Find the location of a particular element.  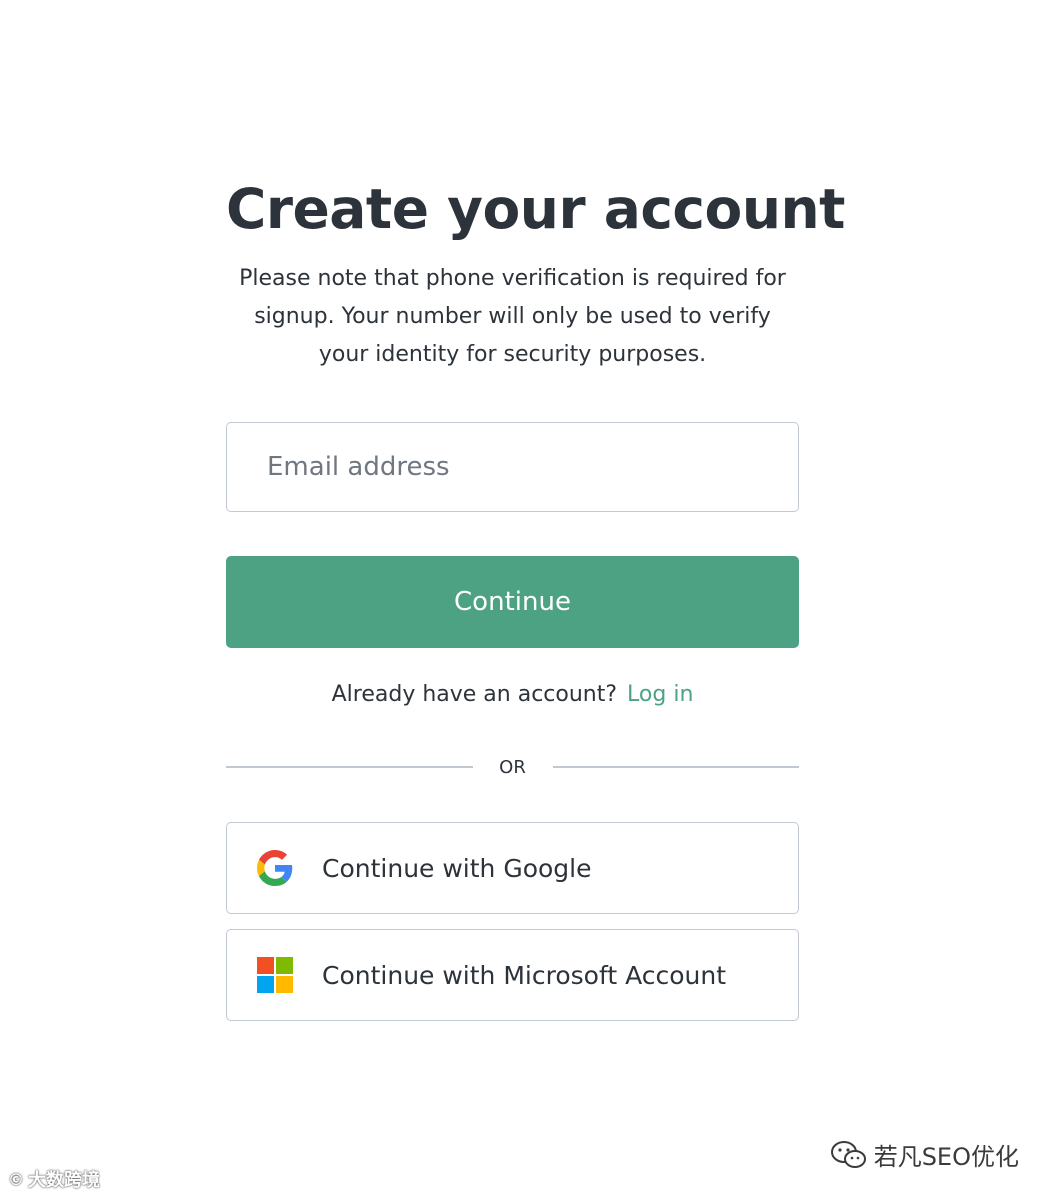

google-logo-icon is located at coordinates (275, 868).